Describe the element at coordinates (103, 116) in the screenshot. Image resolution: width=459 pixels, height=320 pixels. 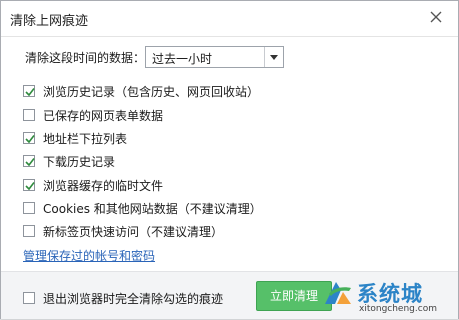
I see `option-label: 已保存的网页表单数据` at that location.